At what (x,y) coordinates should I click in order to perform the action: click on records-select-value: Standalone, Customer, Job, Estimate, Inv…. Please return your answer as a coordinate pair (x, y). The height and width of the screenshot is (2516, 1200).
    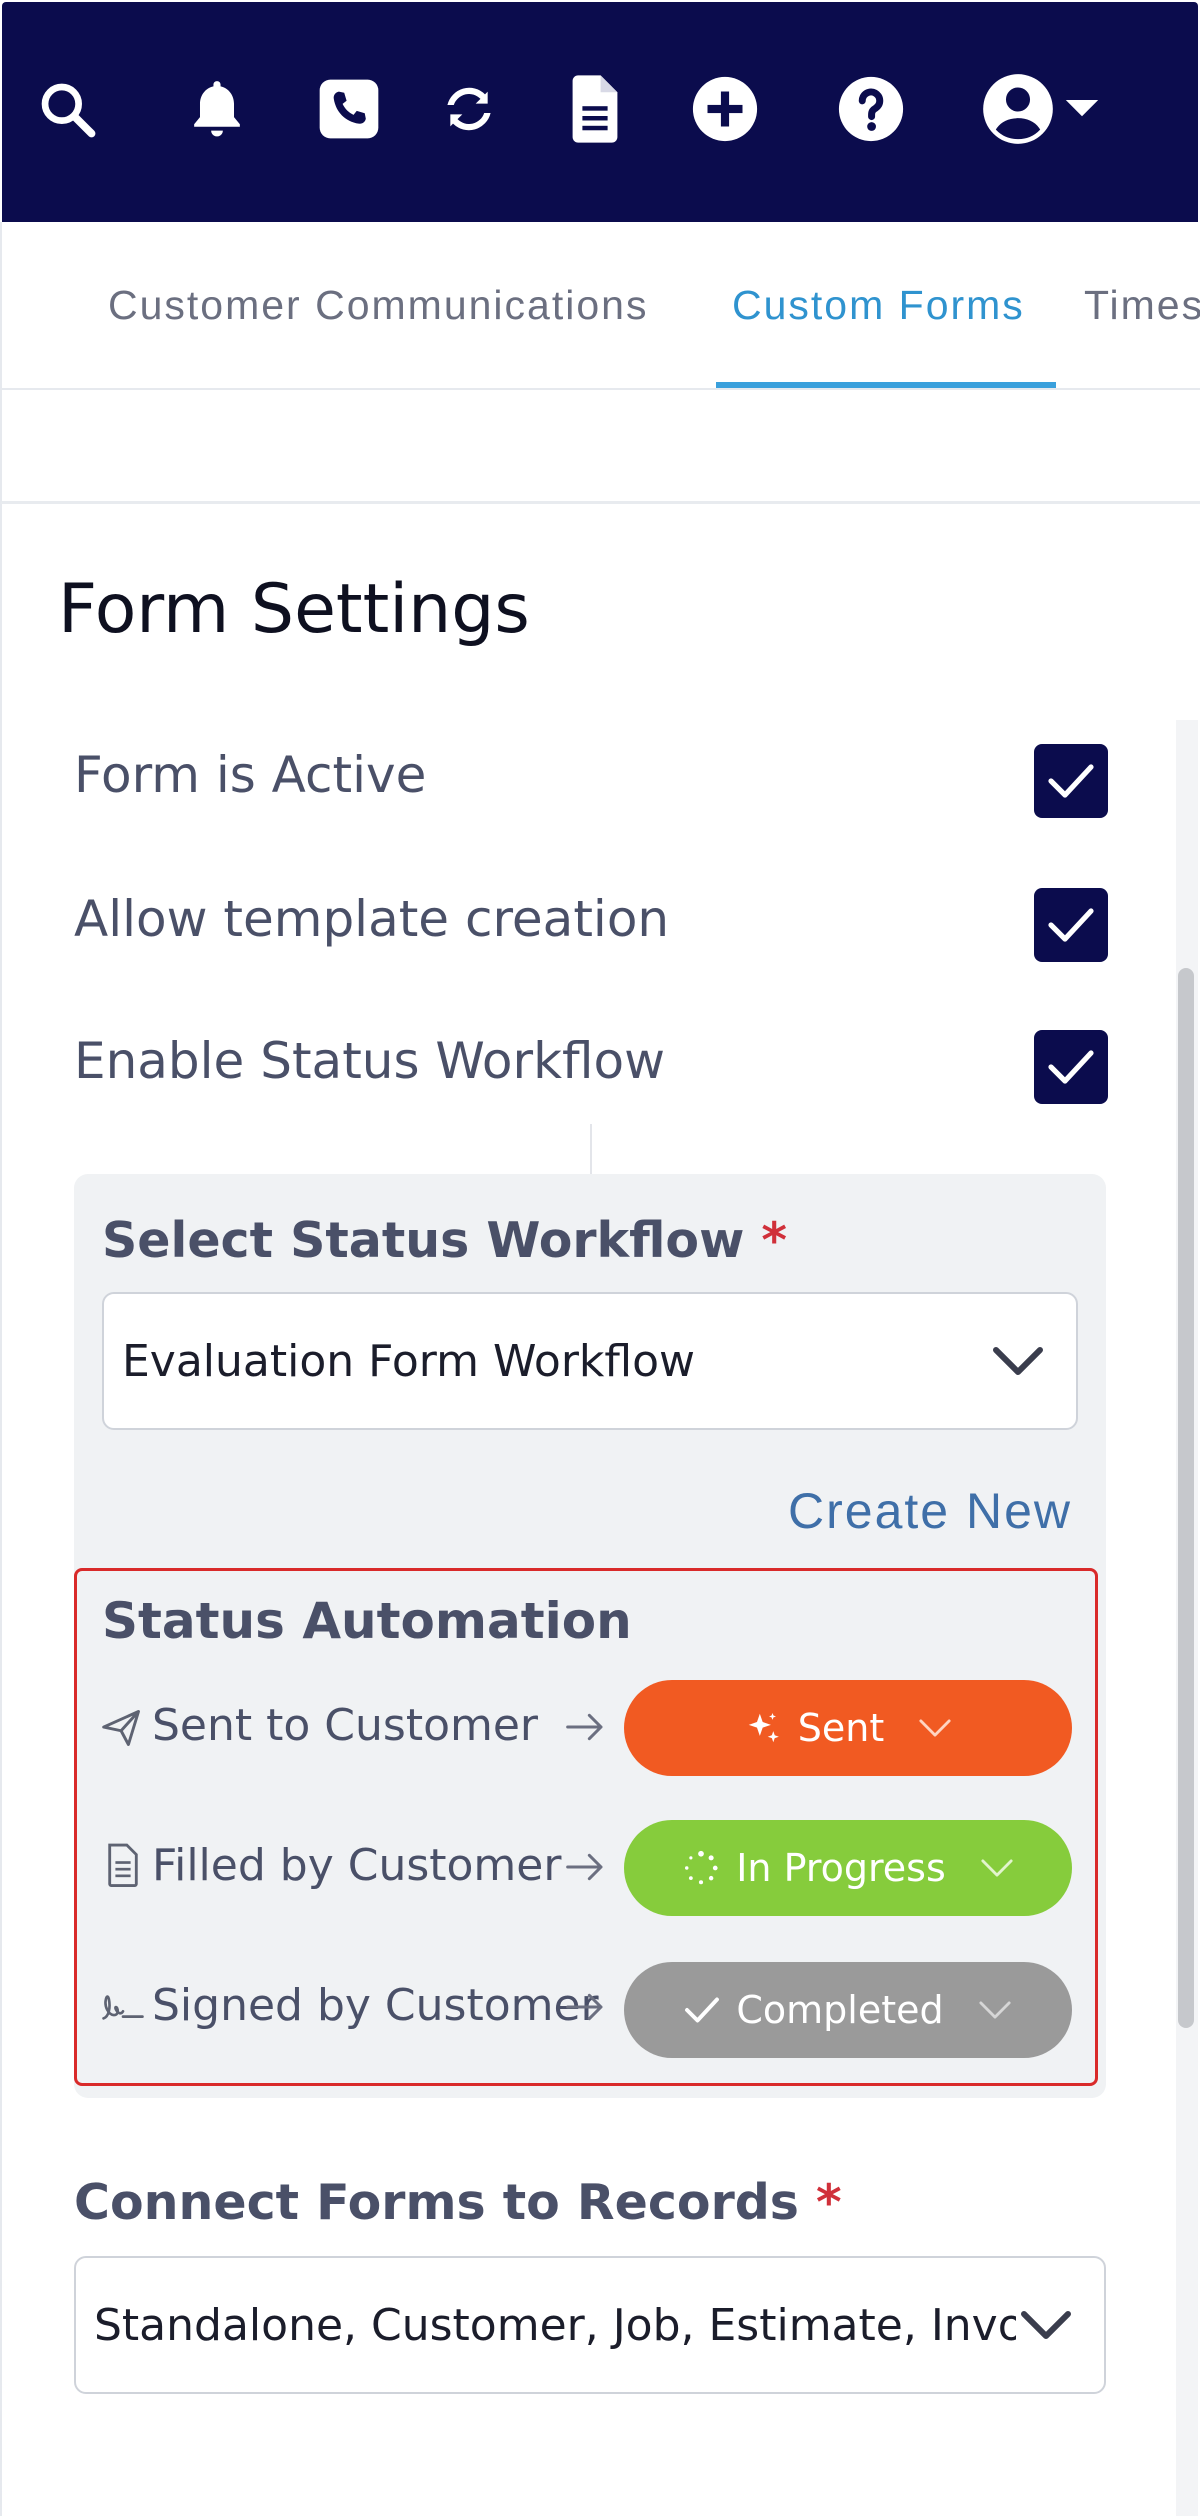
    Looking at the image, I should click on (555, 2325).